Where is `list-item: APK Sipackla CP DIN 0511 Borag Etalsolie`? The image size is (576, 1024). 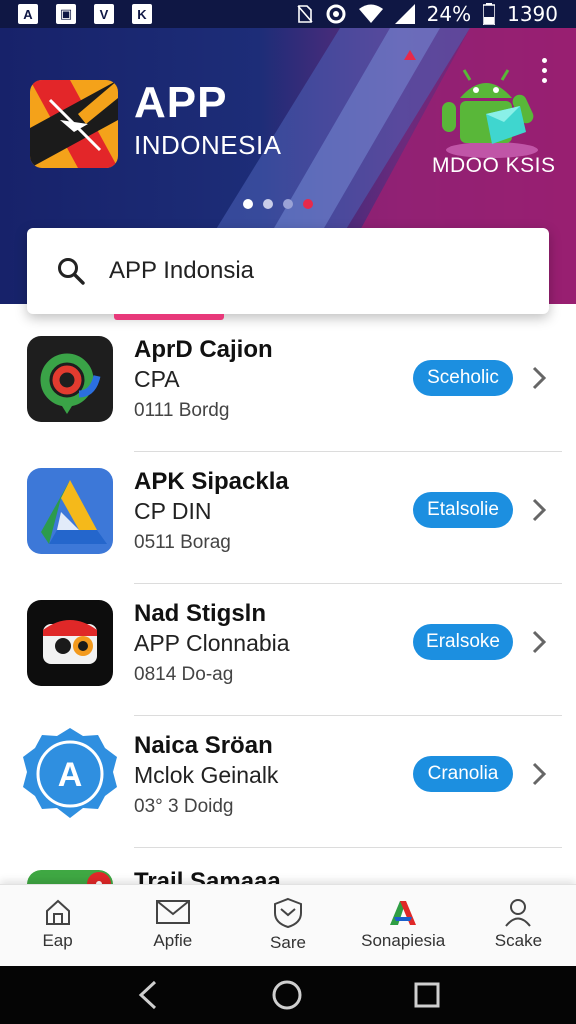
list-item: APK Sipackla CP DIN 0511 Borag Etalsolie is located at coordinates (288, 518).